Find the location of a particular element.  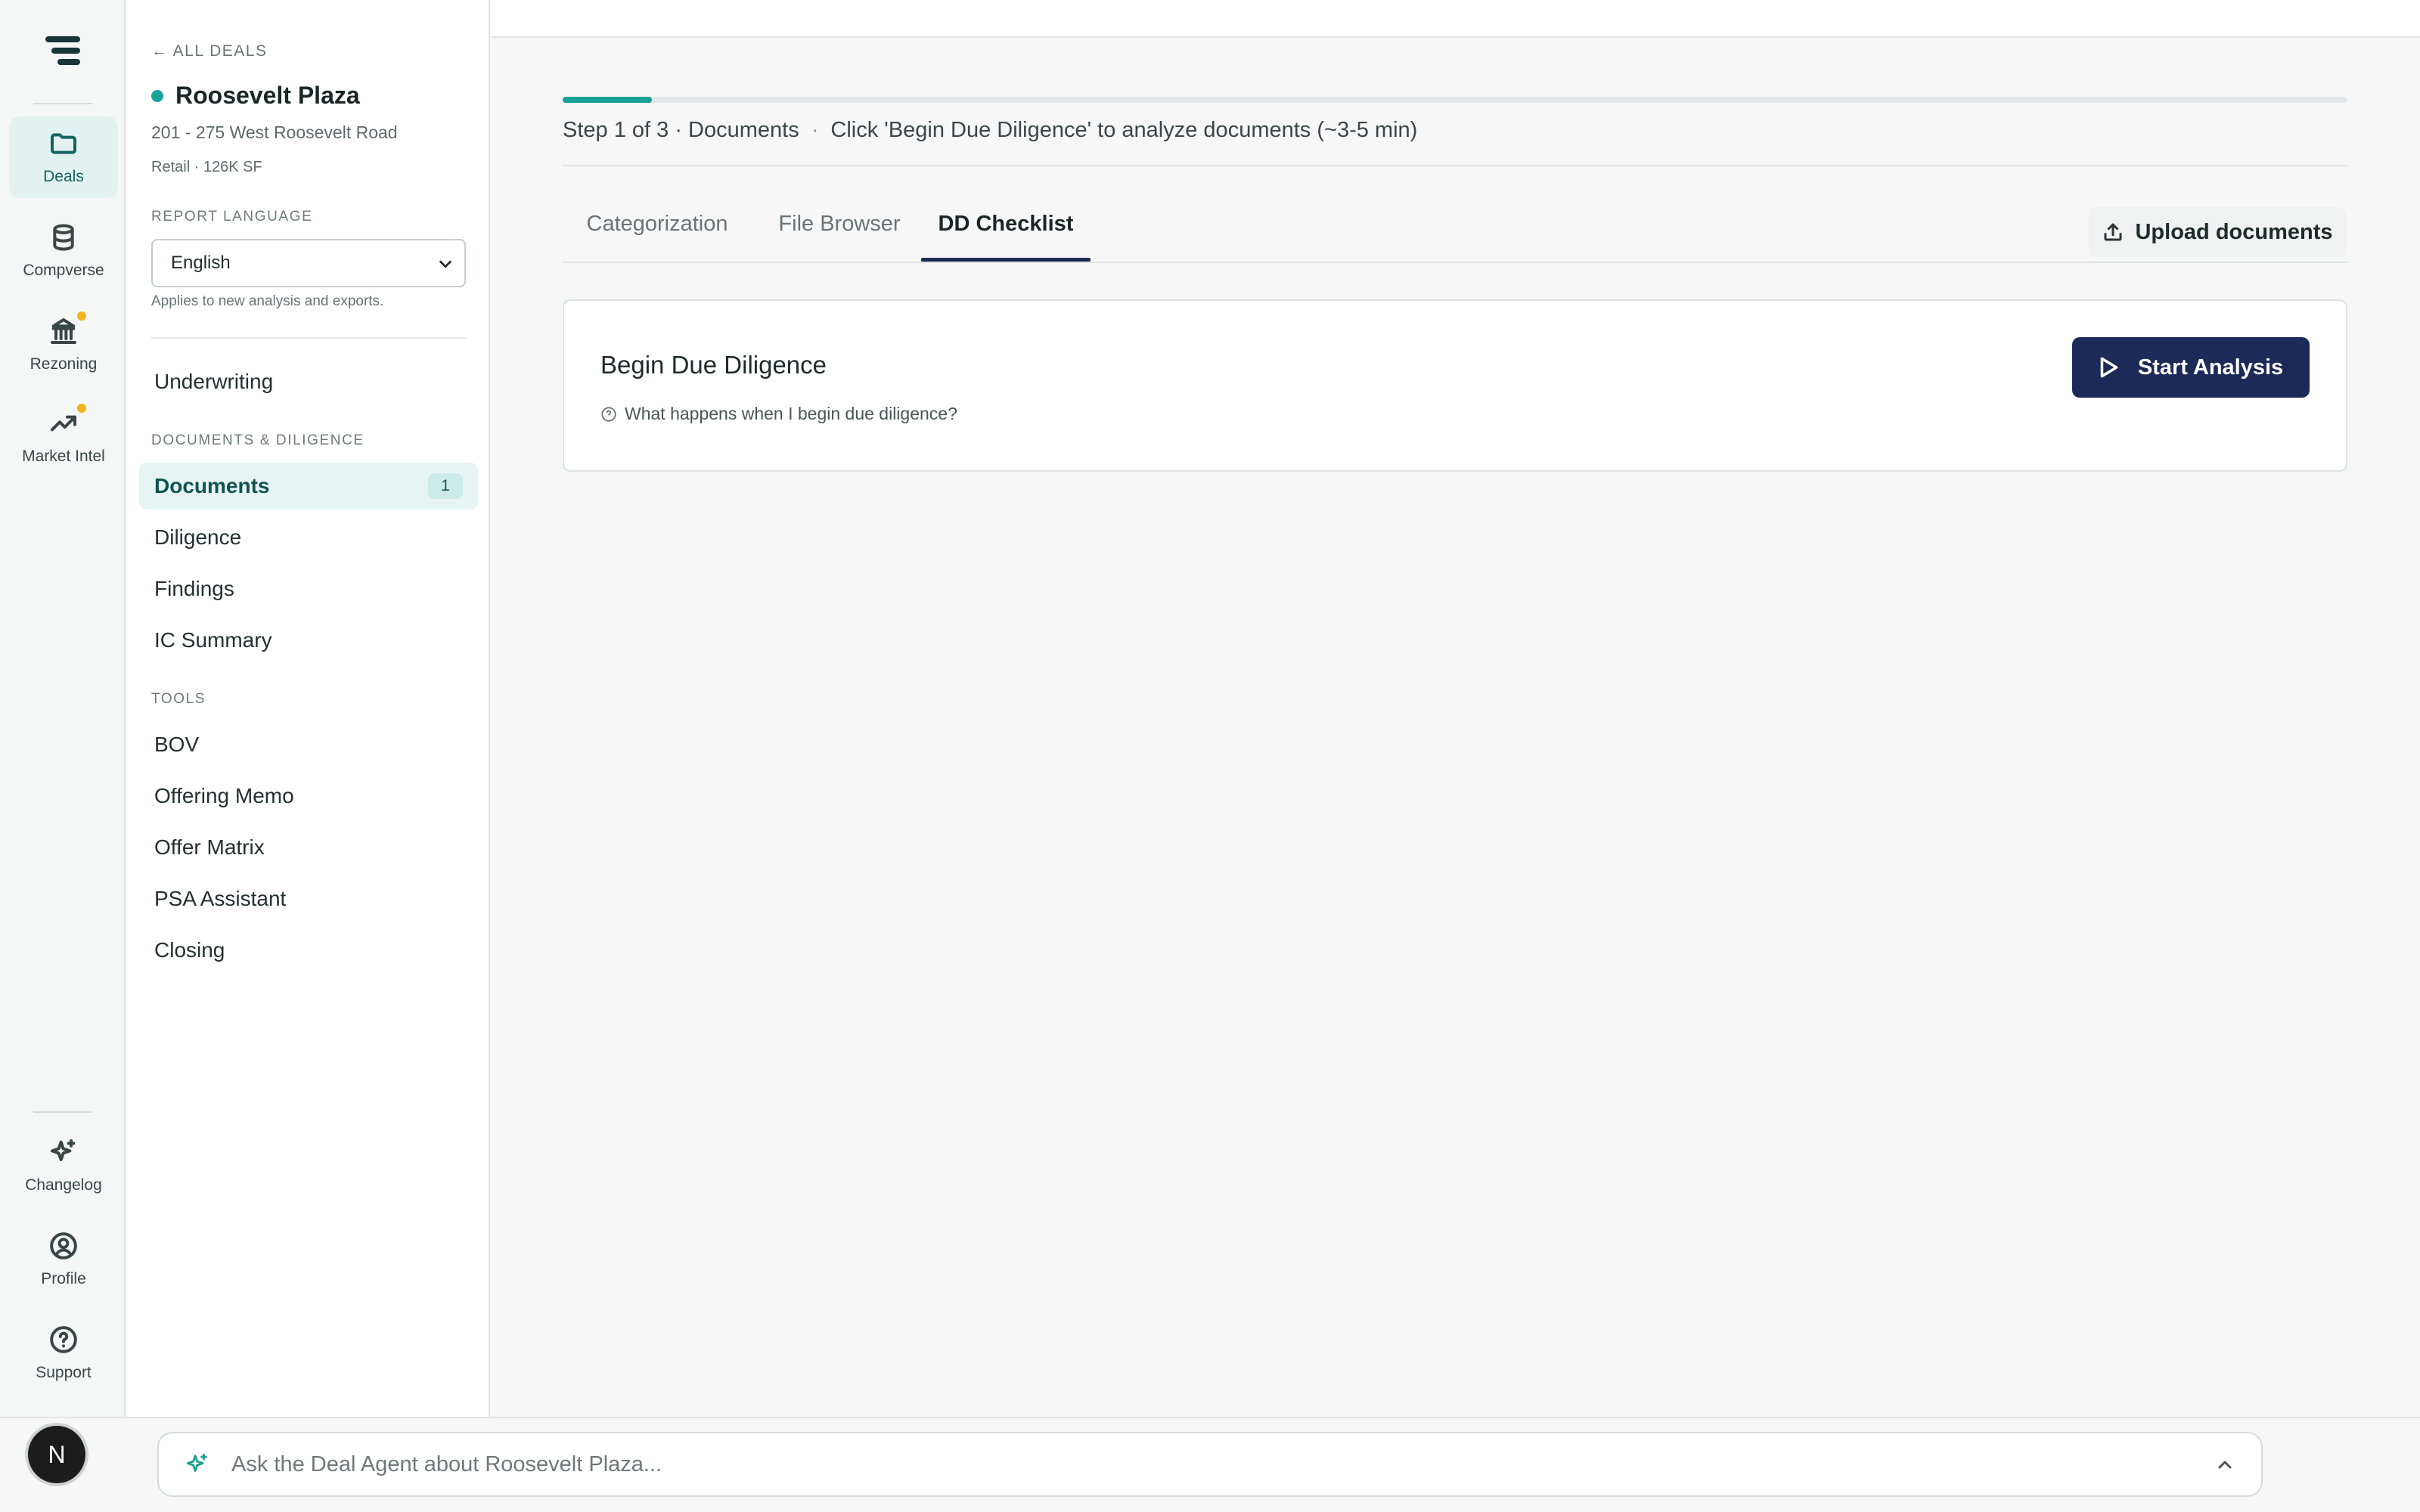

deal-status-dot is located at coordinates (157, 95).